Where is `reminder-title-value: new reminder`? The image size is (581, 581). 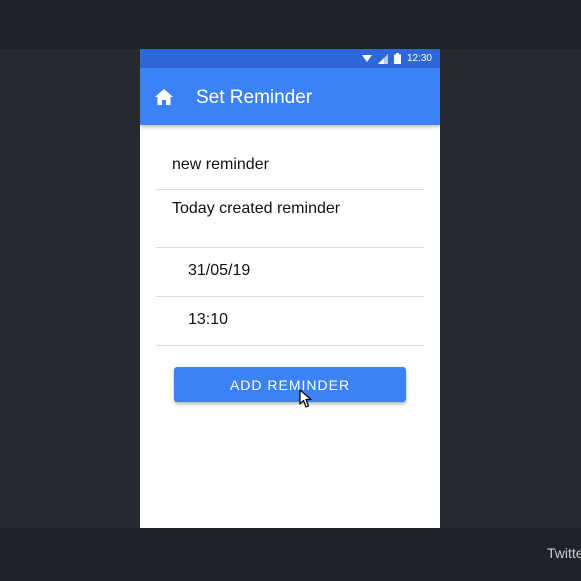 reminder-title-value: new reminder is located at coordinates (220, 164).